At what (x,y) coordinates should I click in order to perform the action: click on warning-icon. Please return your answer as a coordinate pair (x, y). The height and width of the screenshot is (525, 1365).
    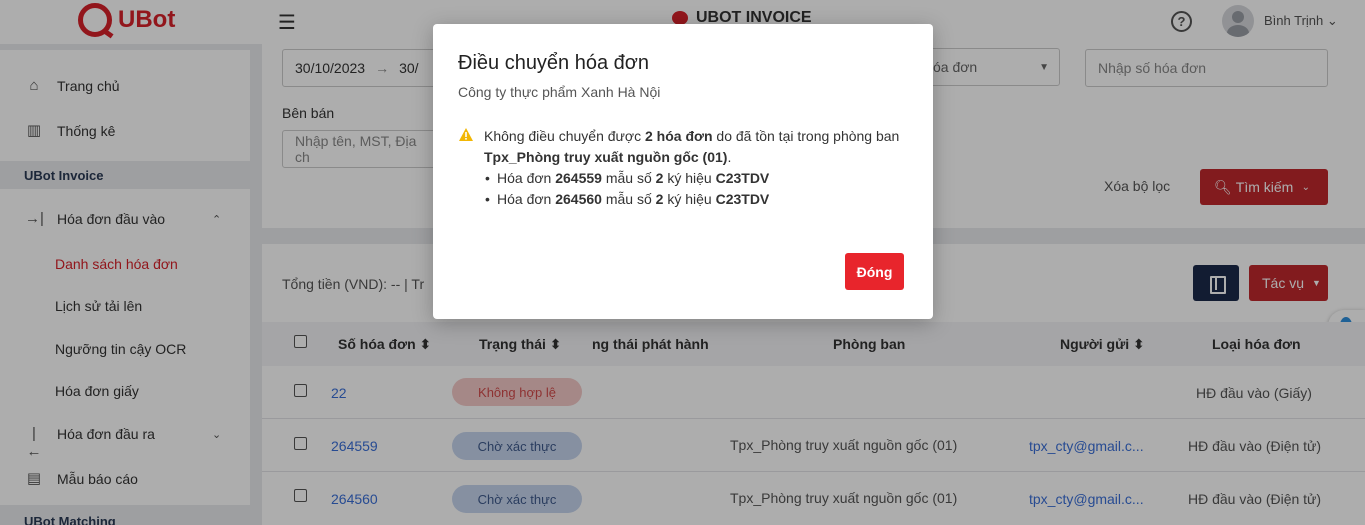
    Looking at the image, I should click on (466, 134).